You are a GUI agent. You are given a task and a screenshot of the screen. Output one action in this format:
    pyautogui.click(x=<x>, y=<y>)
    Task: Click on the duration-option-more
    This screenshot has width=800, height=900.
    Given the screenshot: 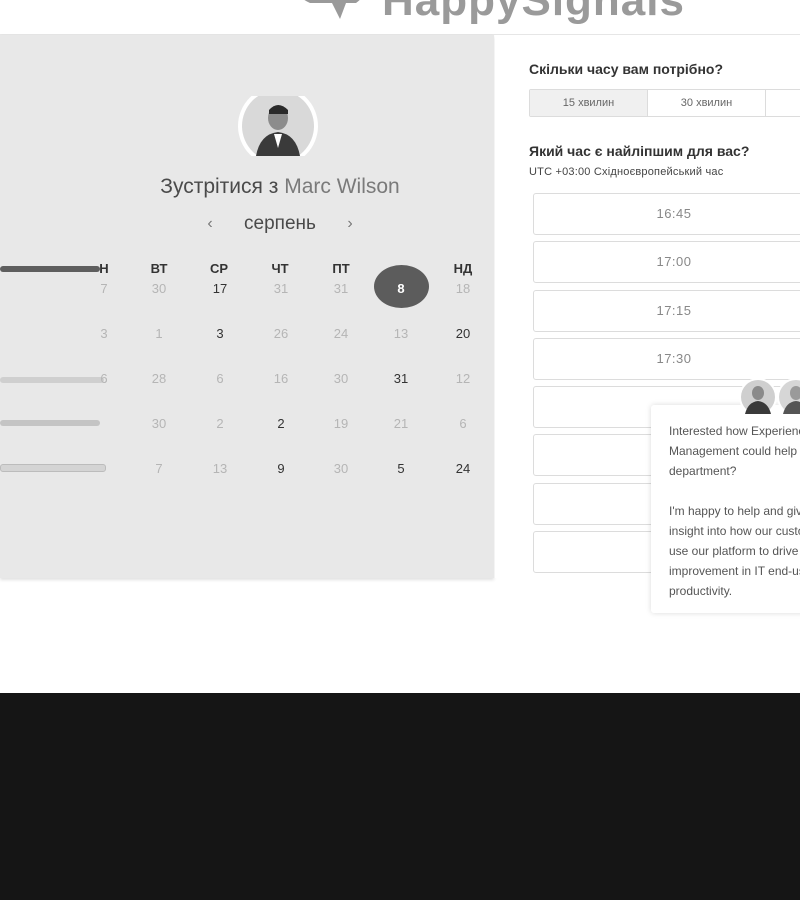 What is the action you would take?
    pyautogui.click(x=783, y=103)
    